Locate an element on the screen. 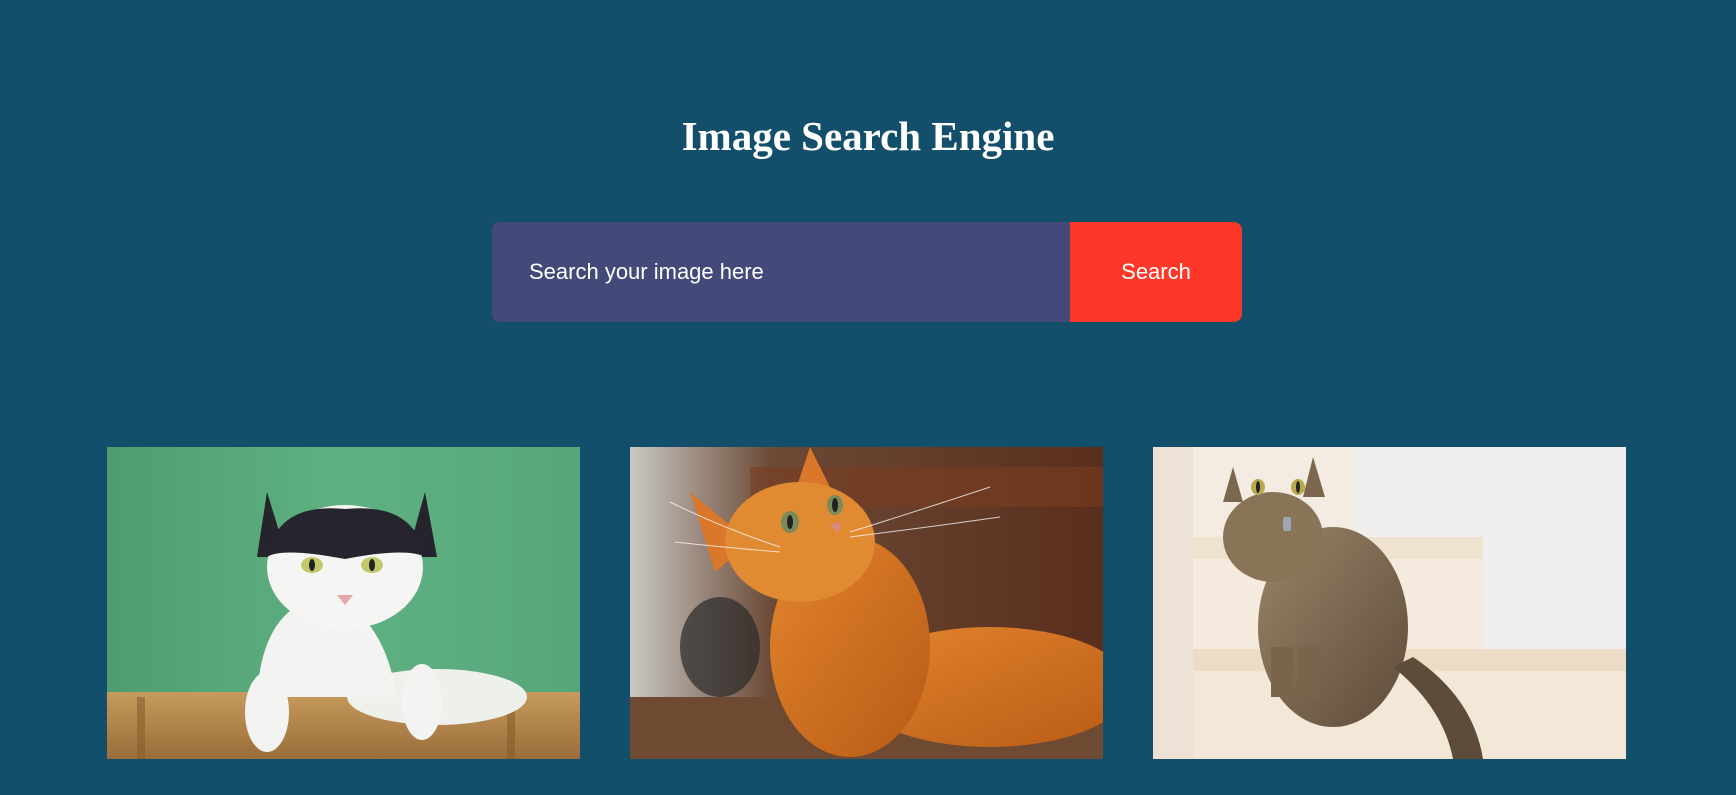 The image size is (1736, 795). search-button: Search is located at coordinates (1156, 272).